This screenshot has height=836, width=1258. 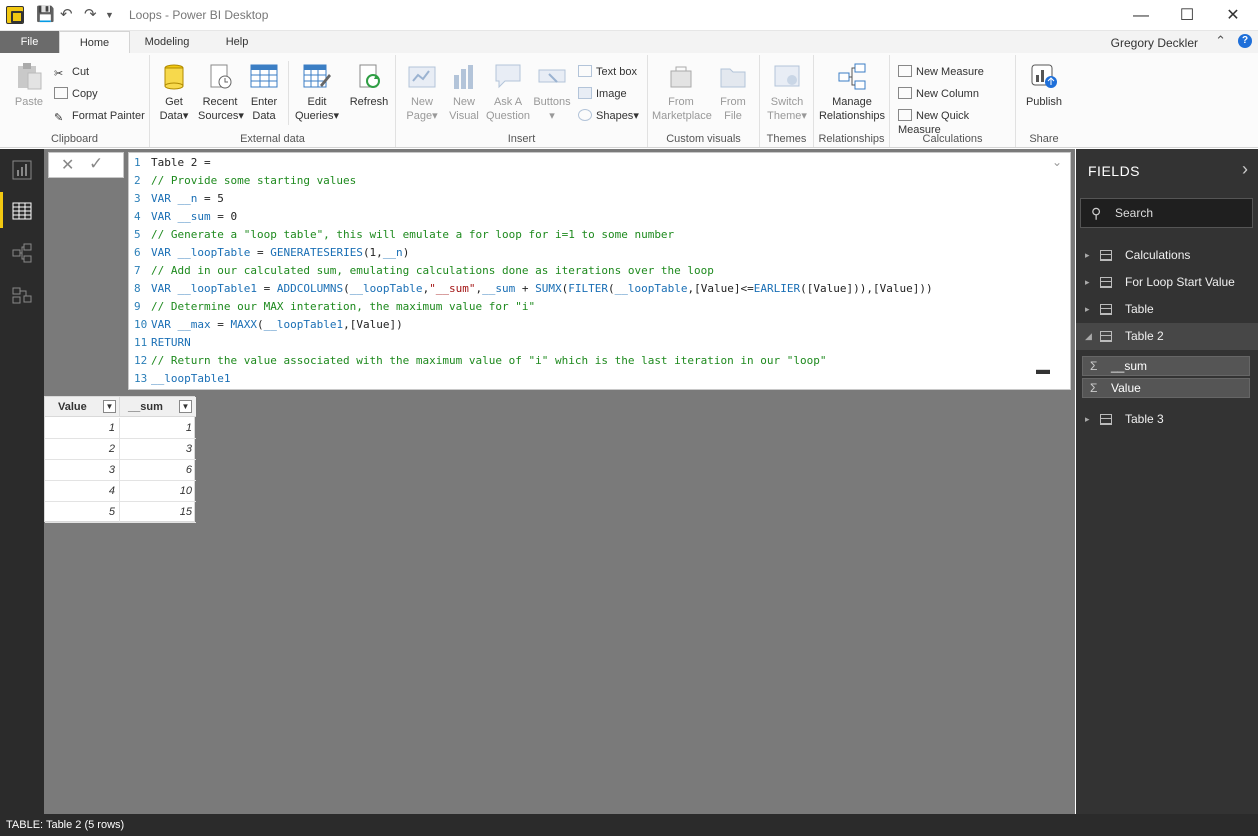 I want to click on customize-qat-icon: ▼, so click(x=109, y=15).